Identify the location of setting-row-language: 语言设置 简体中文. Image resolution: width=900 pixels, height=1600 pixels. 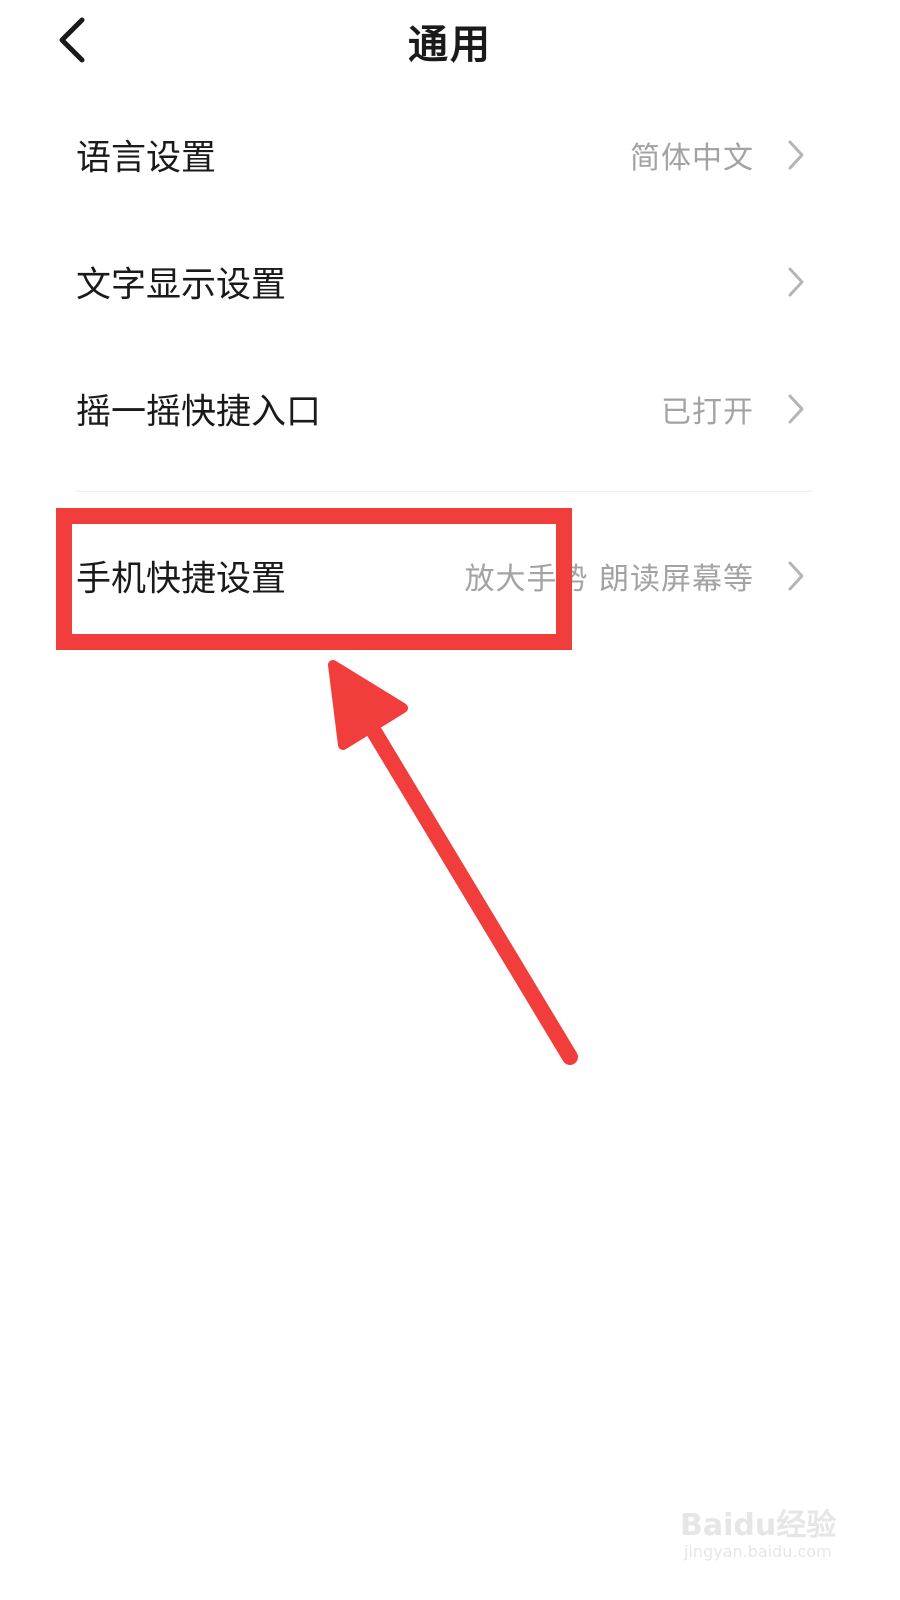
(444, 155).